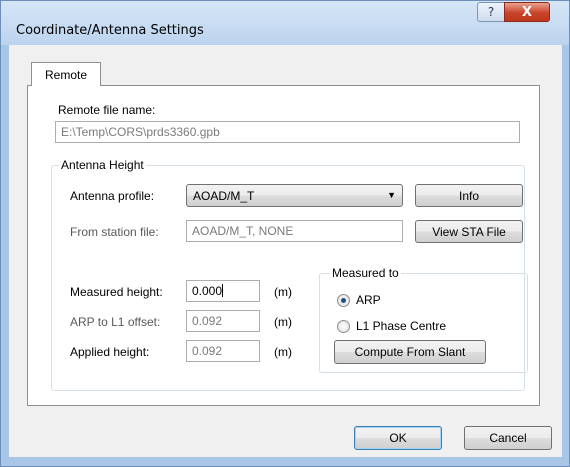 The width and height of the screenshot is (570, 467). I want to click on arp-offset-label: ARP to L1 offset:, so click(115, 322).